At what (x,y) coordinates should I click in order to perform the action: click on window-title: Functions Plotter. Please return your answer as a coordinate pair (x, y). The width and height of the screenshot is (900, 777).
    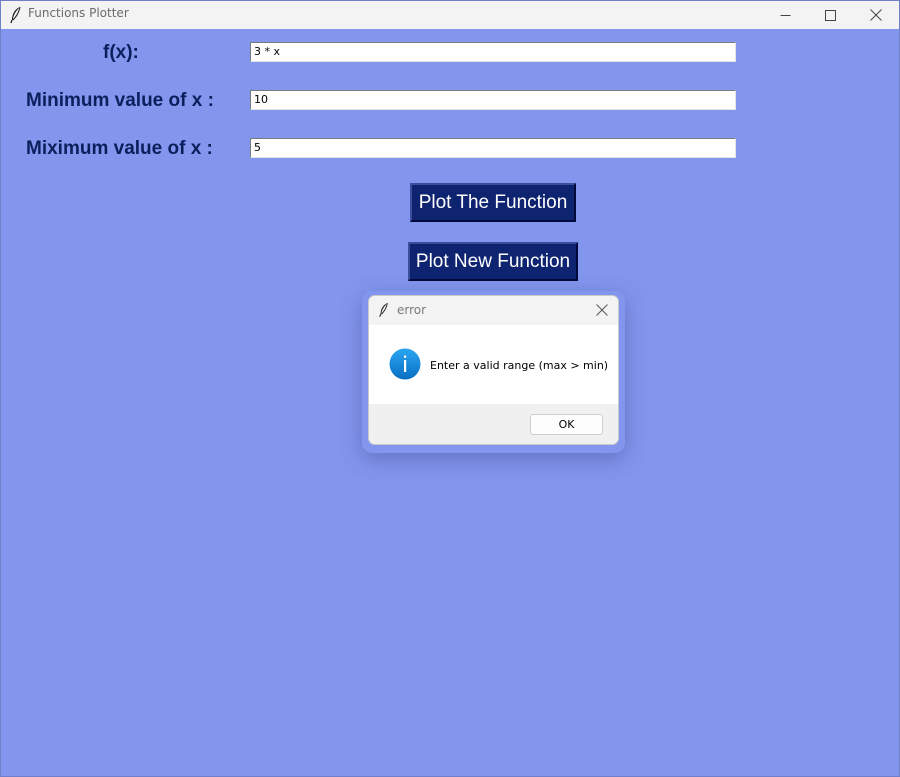
    Looking at the image, I should click on (78, 13).